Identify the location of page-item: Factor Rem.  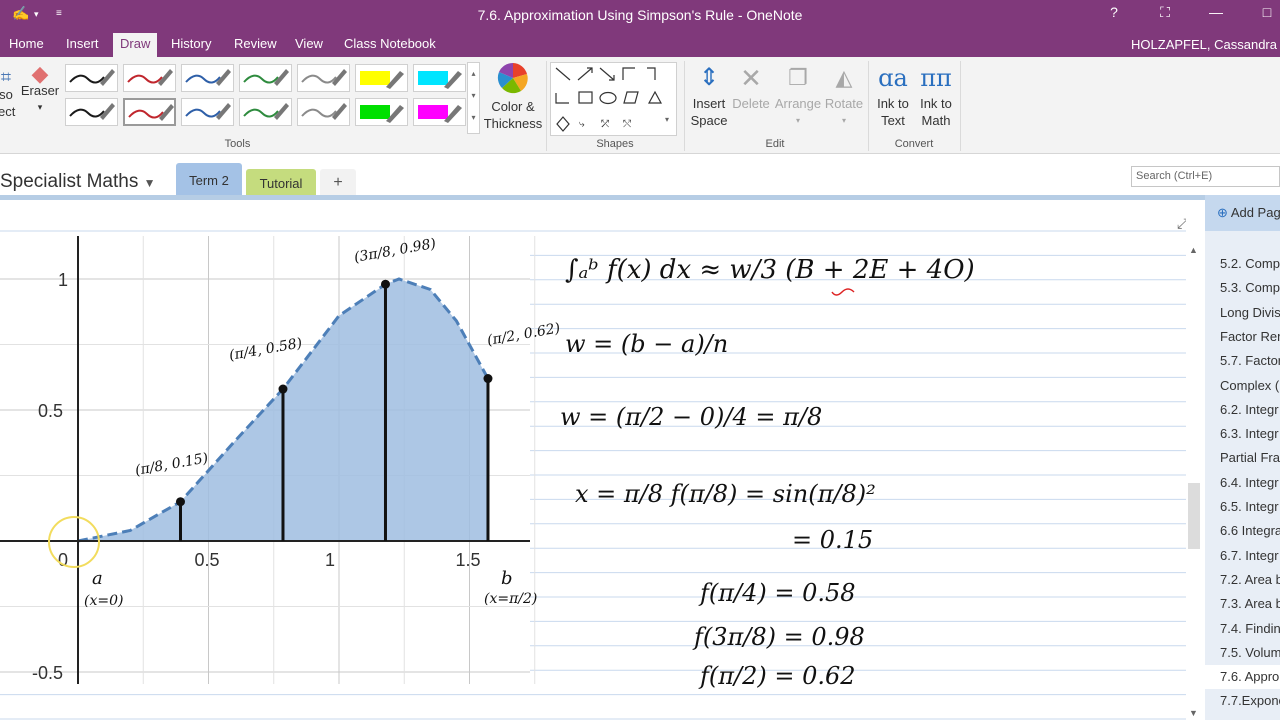
(1242, 337).